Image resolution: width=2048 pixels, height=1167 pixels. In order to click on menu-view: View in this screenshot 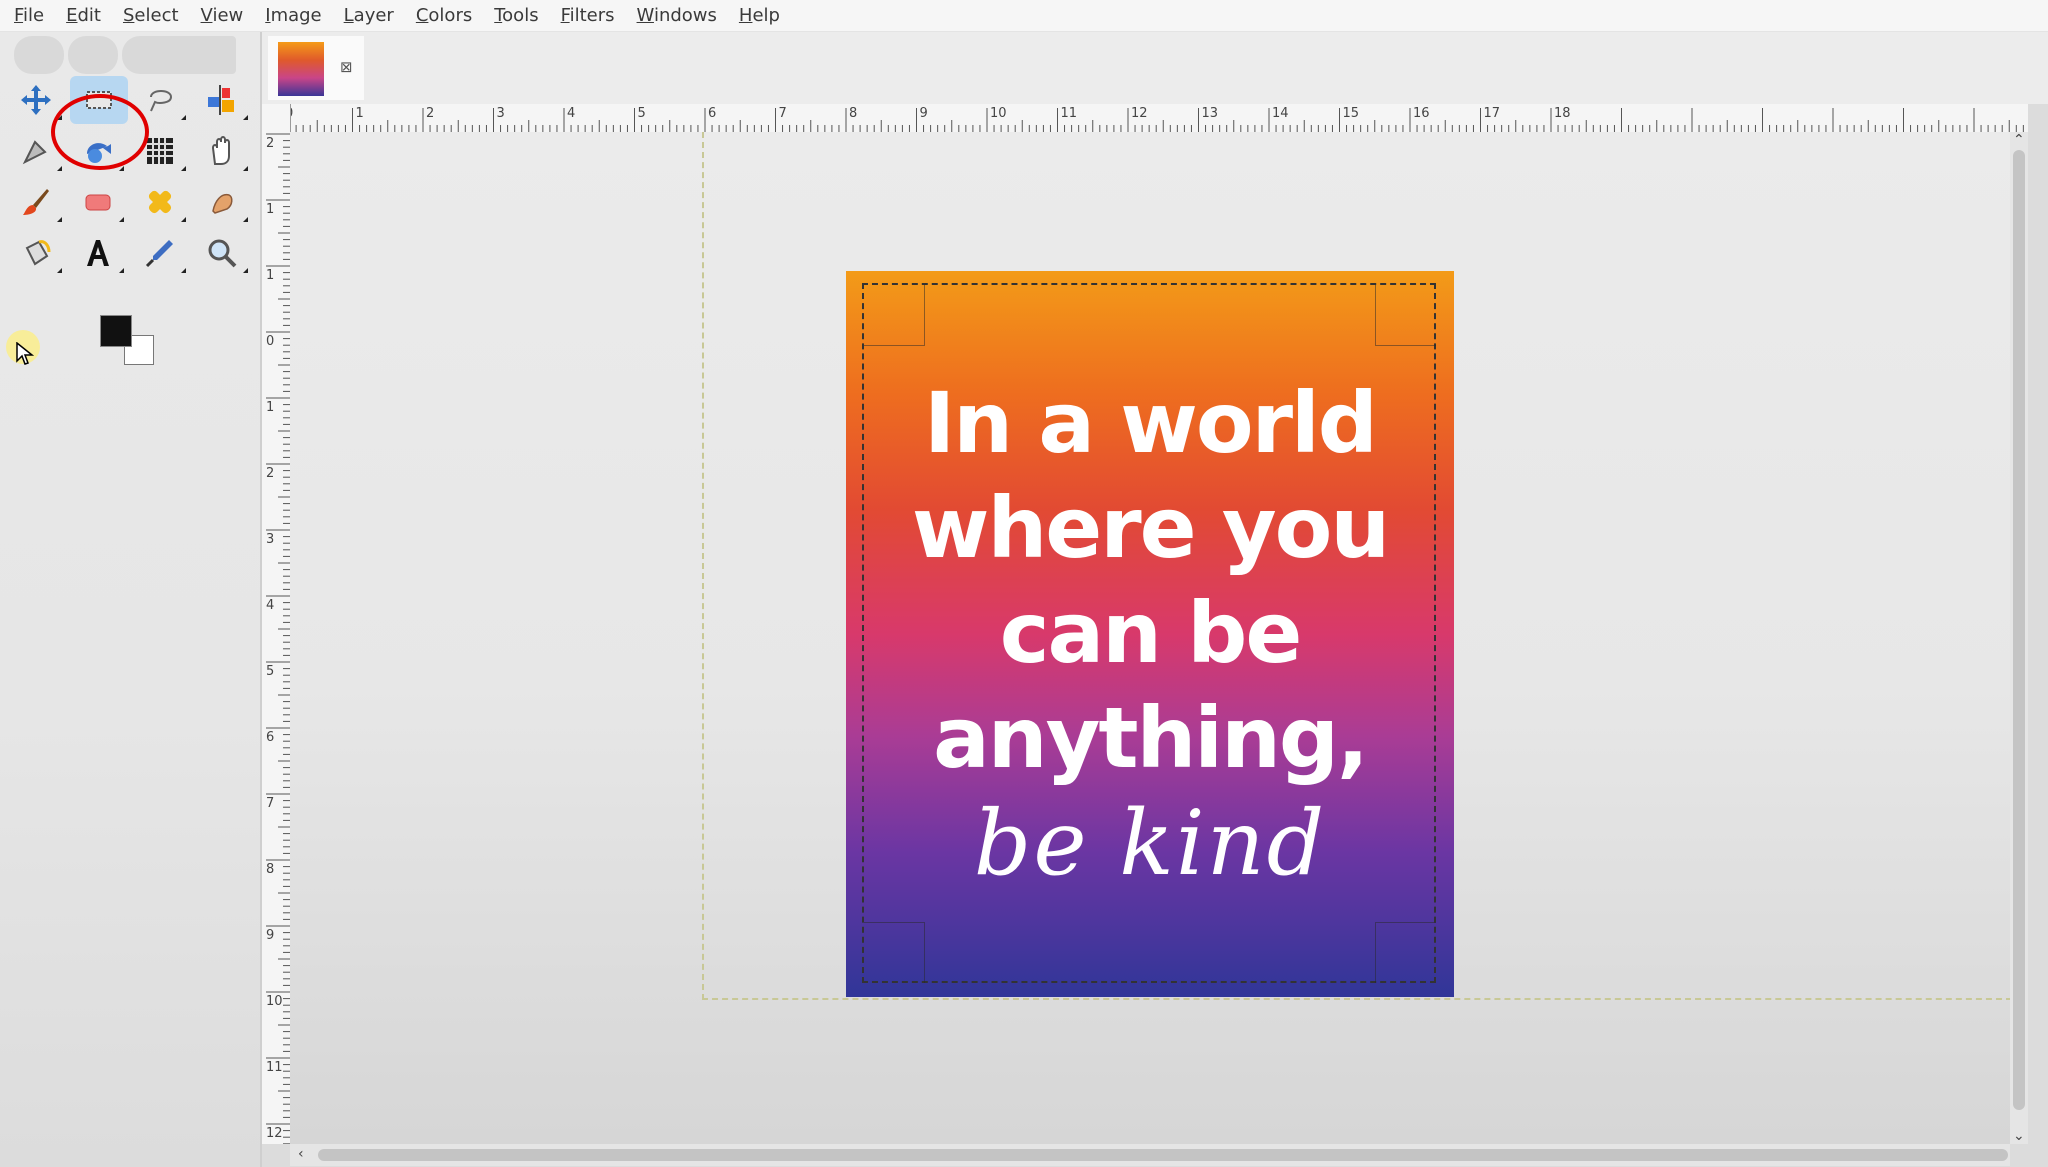, I will do `click(222, 15)`.